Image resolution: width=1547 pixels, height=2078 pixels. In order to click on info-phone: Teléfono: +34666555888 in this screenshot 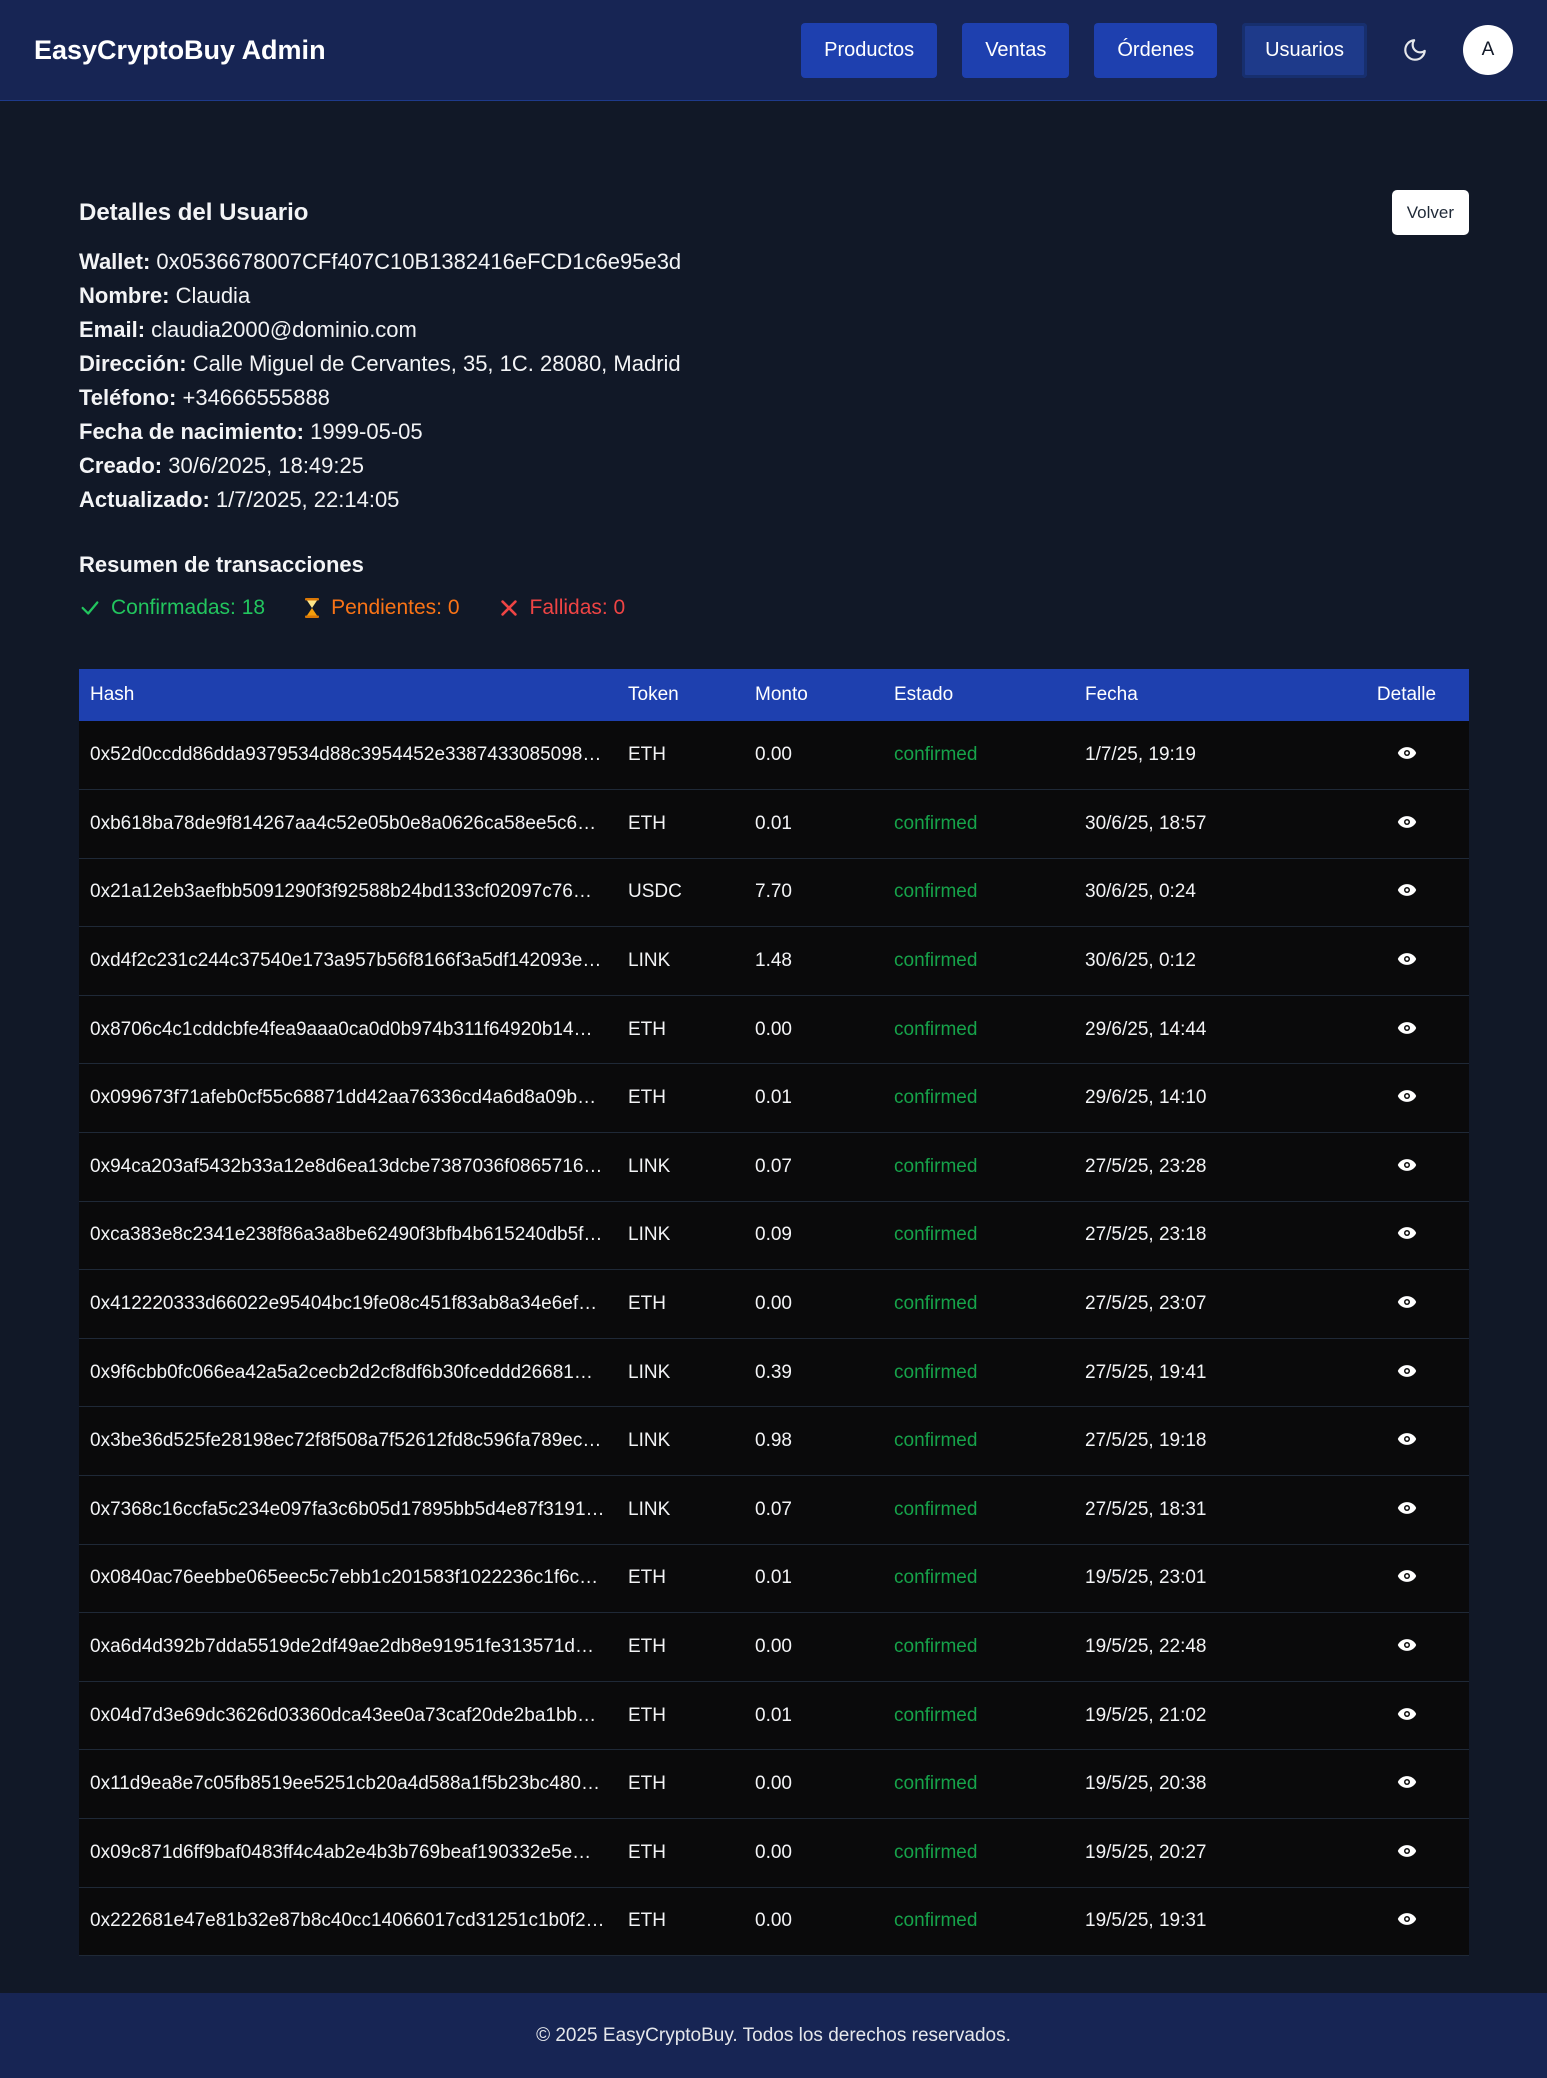, I will do `click(774, 398)`.